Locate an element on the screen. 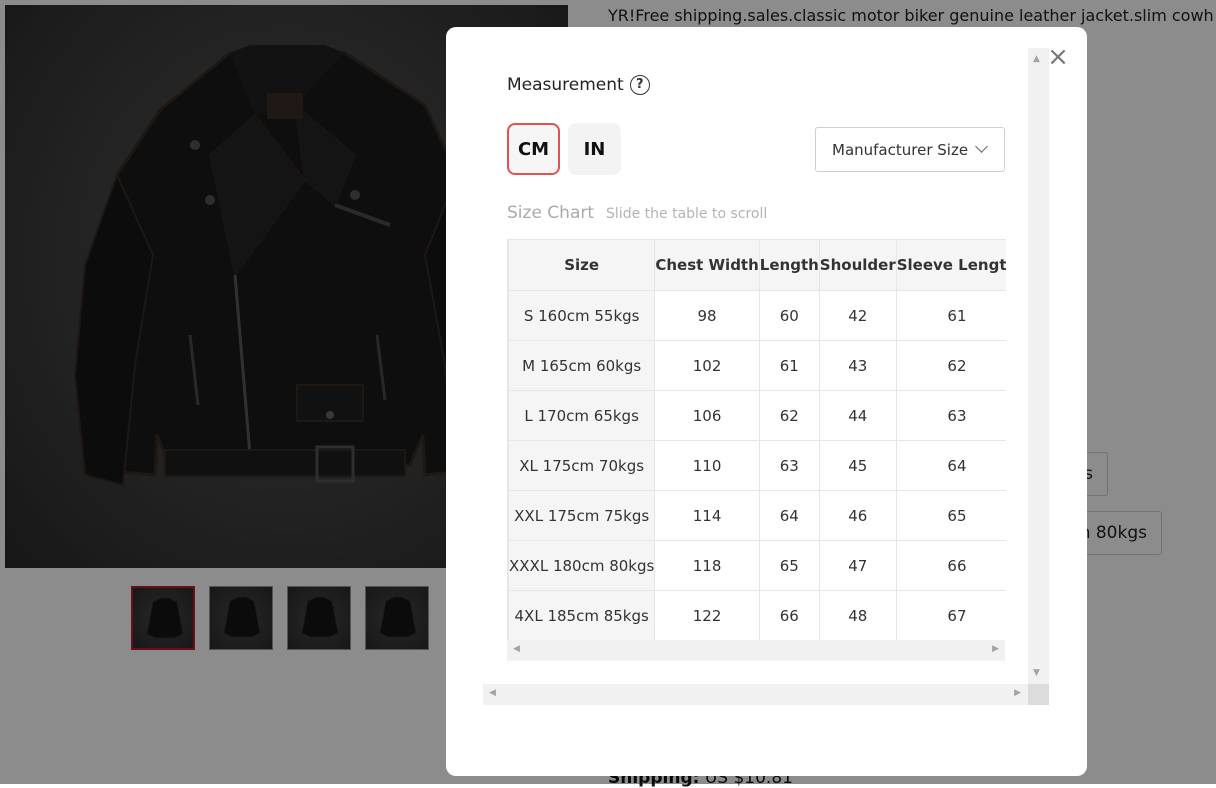 The height and width of the screenshot is (788, 1216). size-chart-header: Size Chart Slide the table to scroll is located at coordinates (637, 213).